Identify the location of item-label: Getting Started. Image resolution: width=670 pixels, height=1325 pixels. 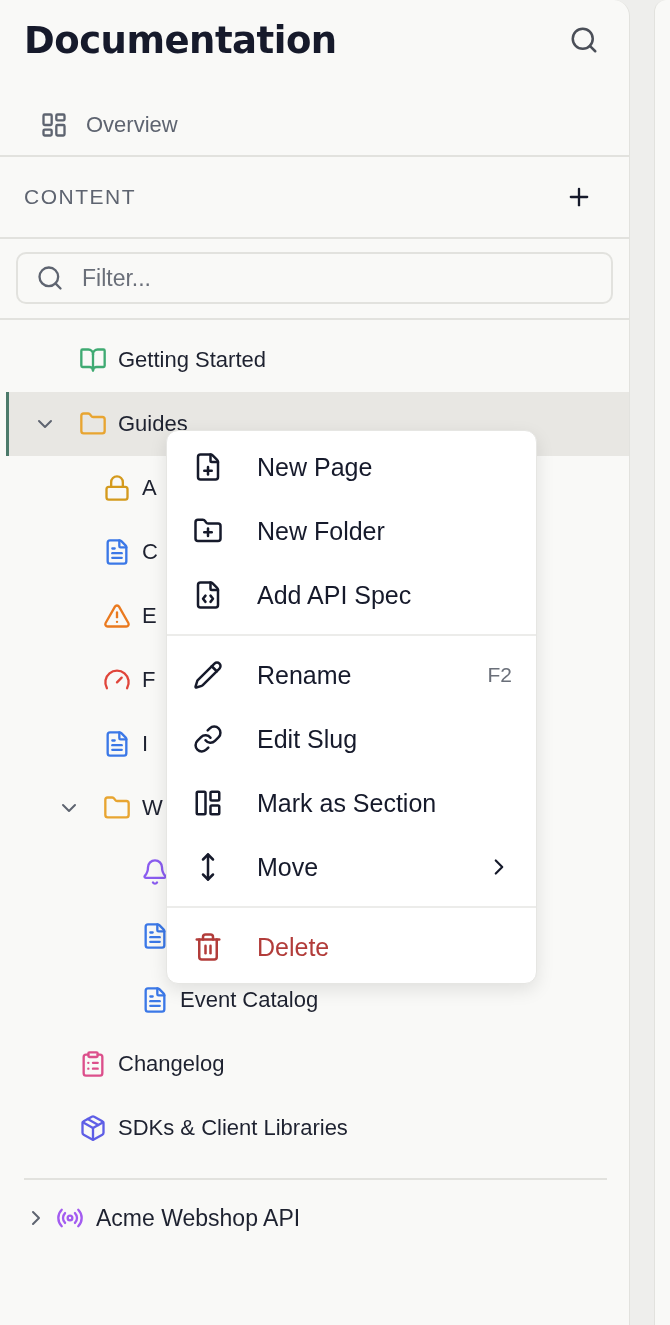
(192, 360).